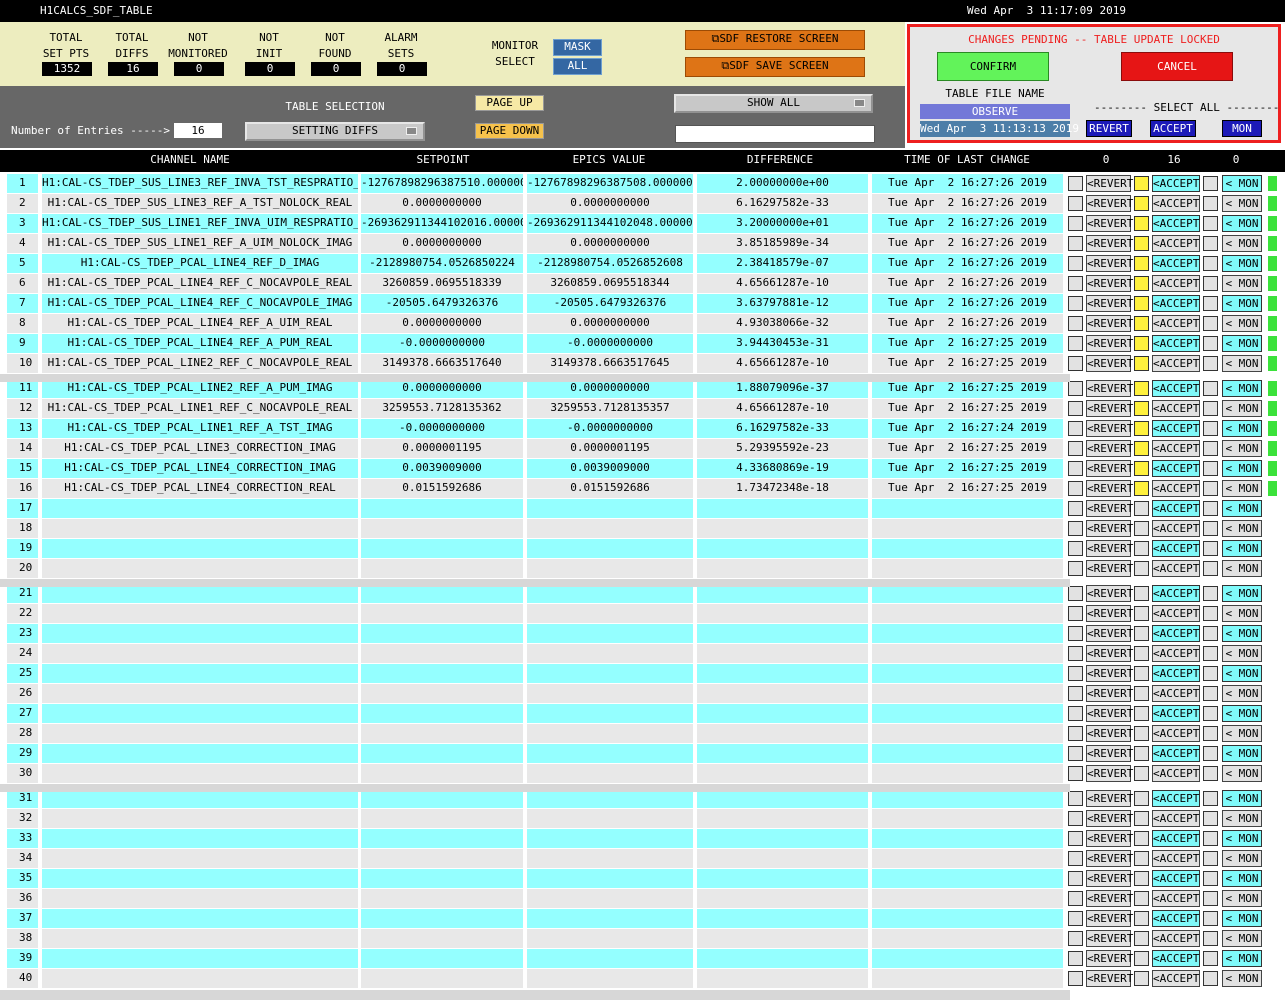 The width and height of the screenshot is (1285, 1000). Describe the element at coordinates (509, 131) in the screenshot. I see `page-down-button: PAGE DOWN` at that location.